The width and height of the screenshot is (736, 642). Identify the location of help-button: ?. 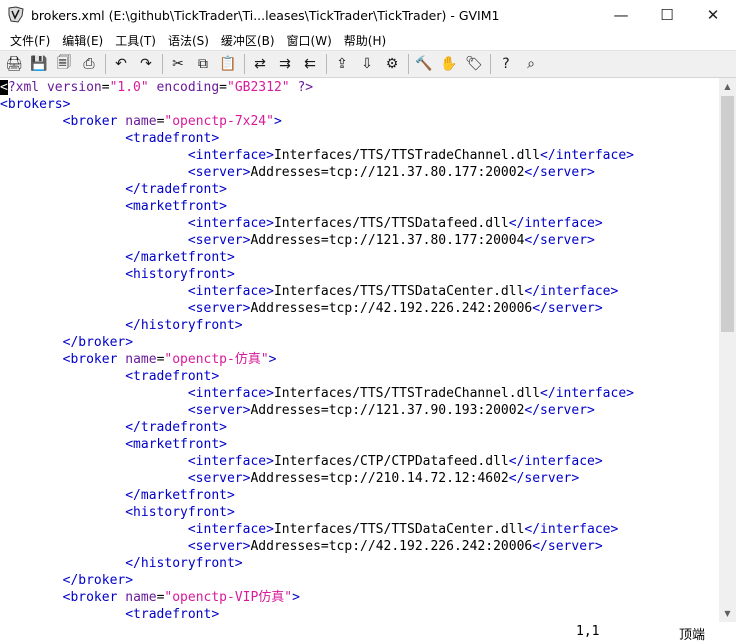
(506, 64).